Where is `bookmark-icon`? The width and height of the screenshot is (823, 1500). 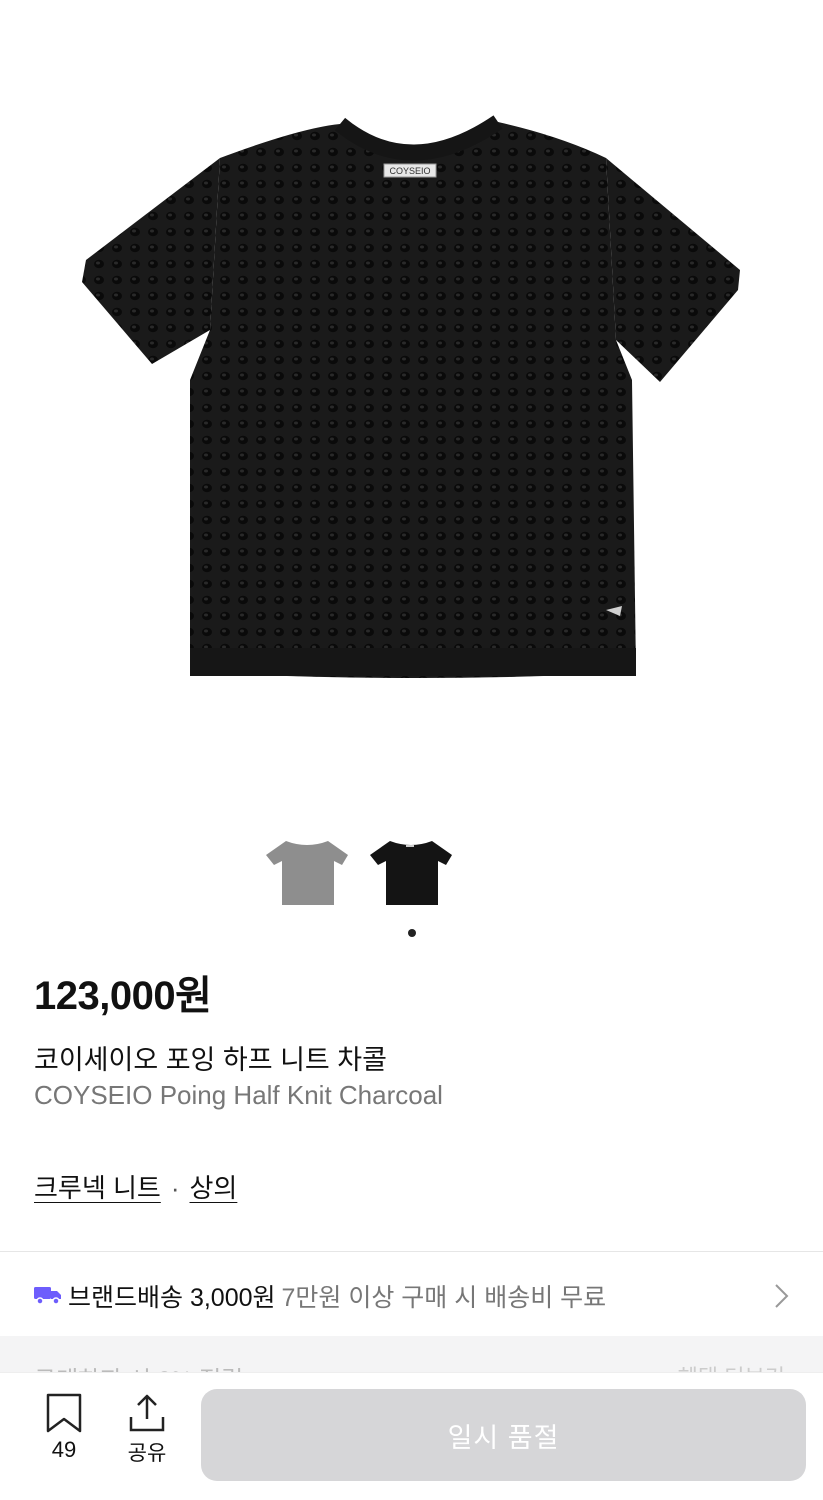
bookmark-icon is located at coordinates (64, 1413).